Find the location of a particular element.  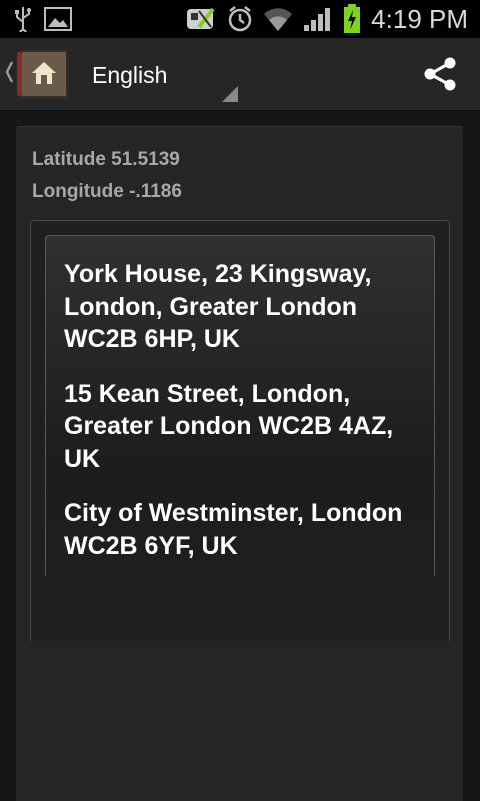

alarm-icon is located at coordinates (240, 19).